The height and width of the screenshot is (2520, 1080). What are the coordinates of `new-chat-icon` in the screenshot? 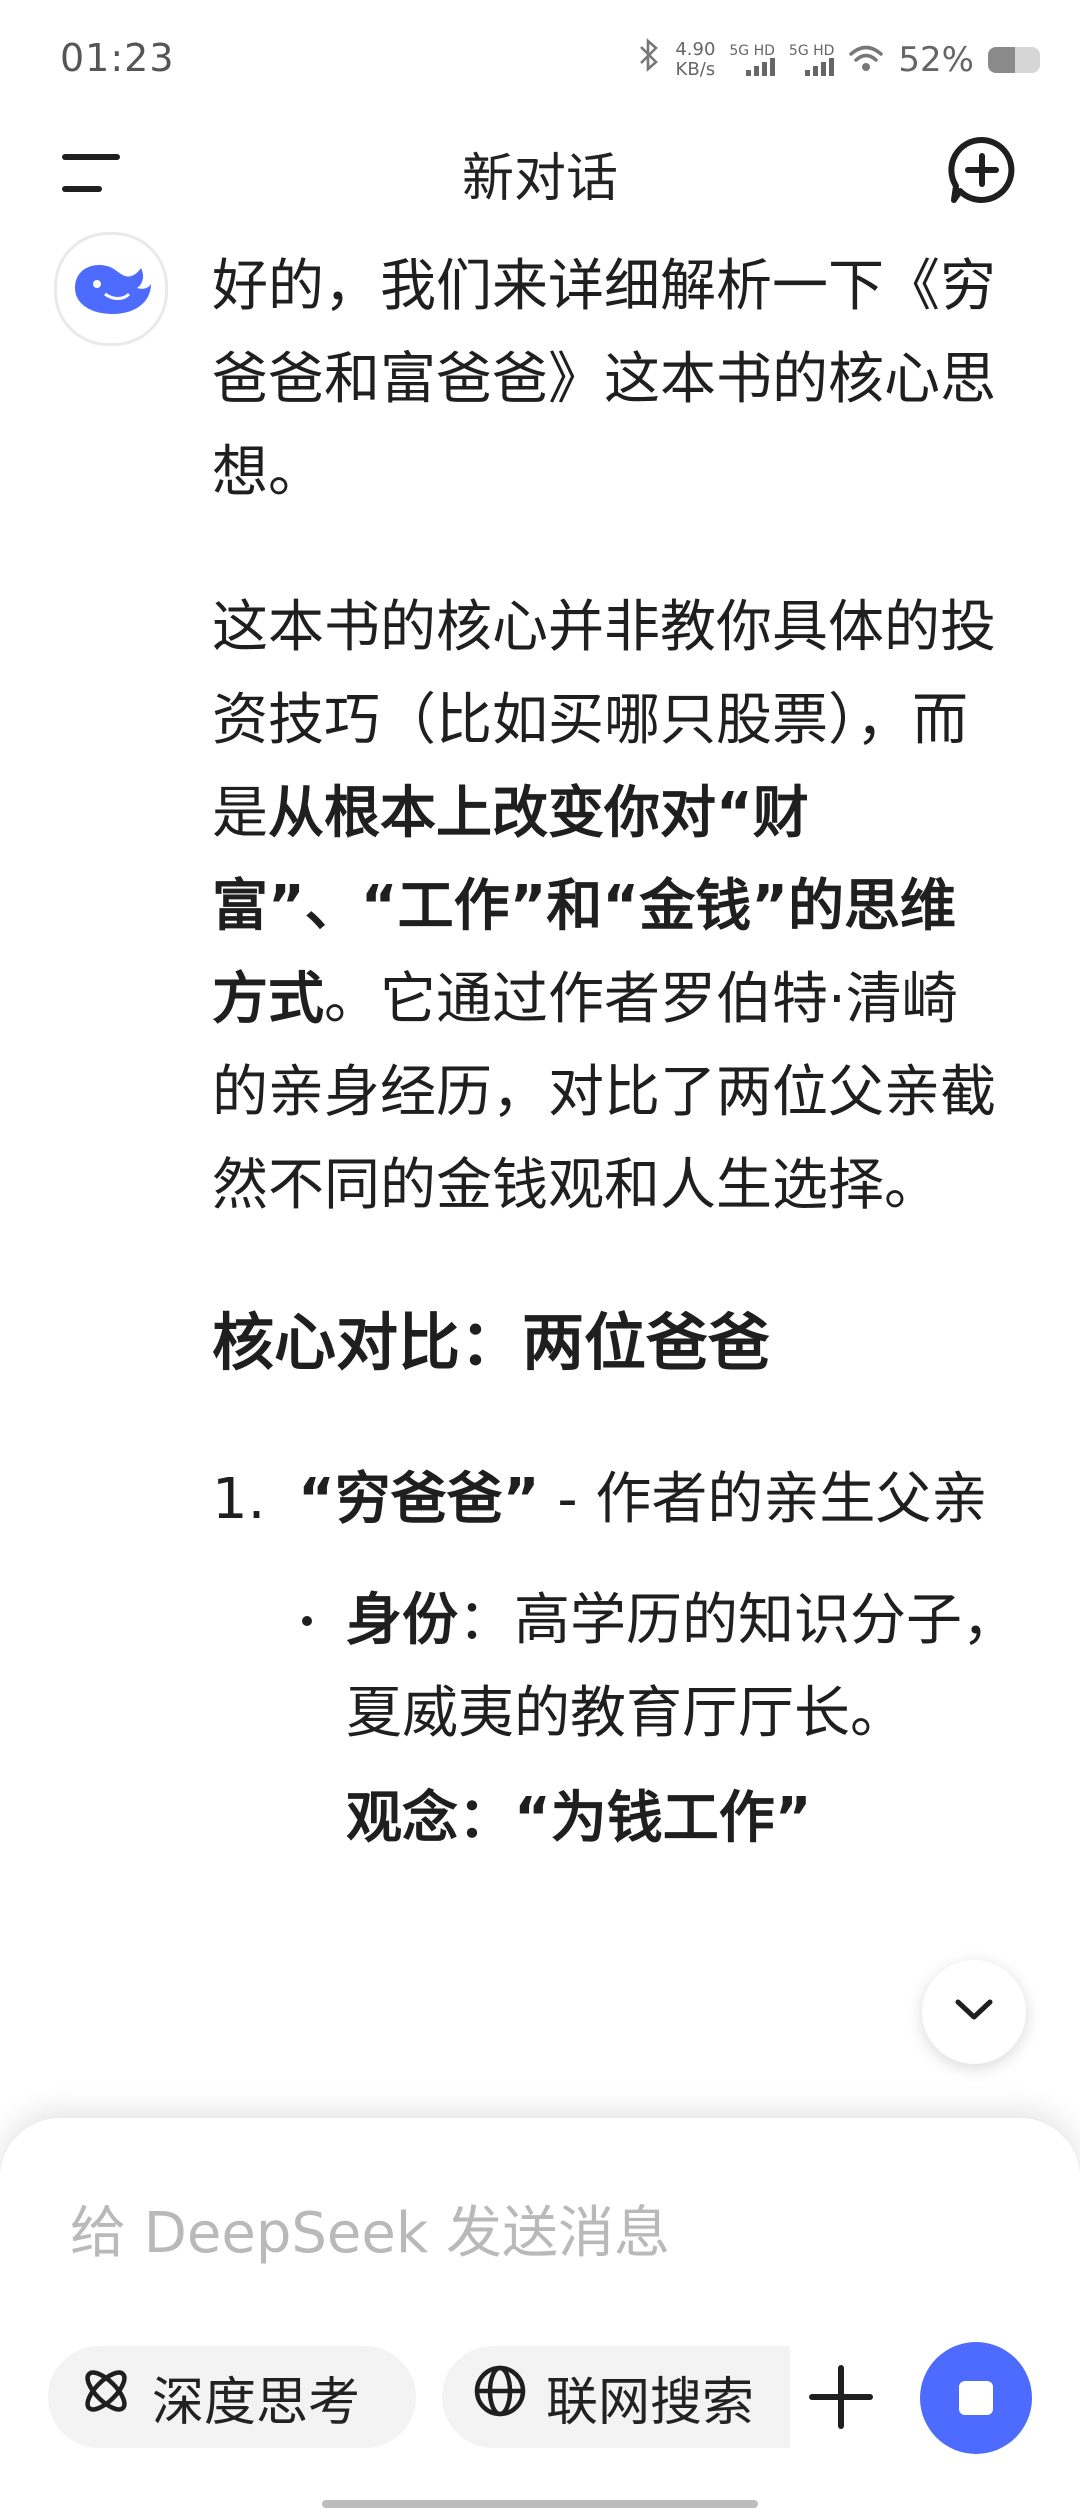 It's located at (982, 170).